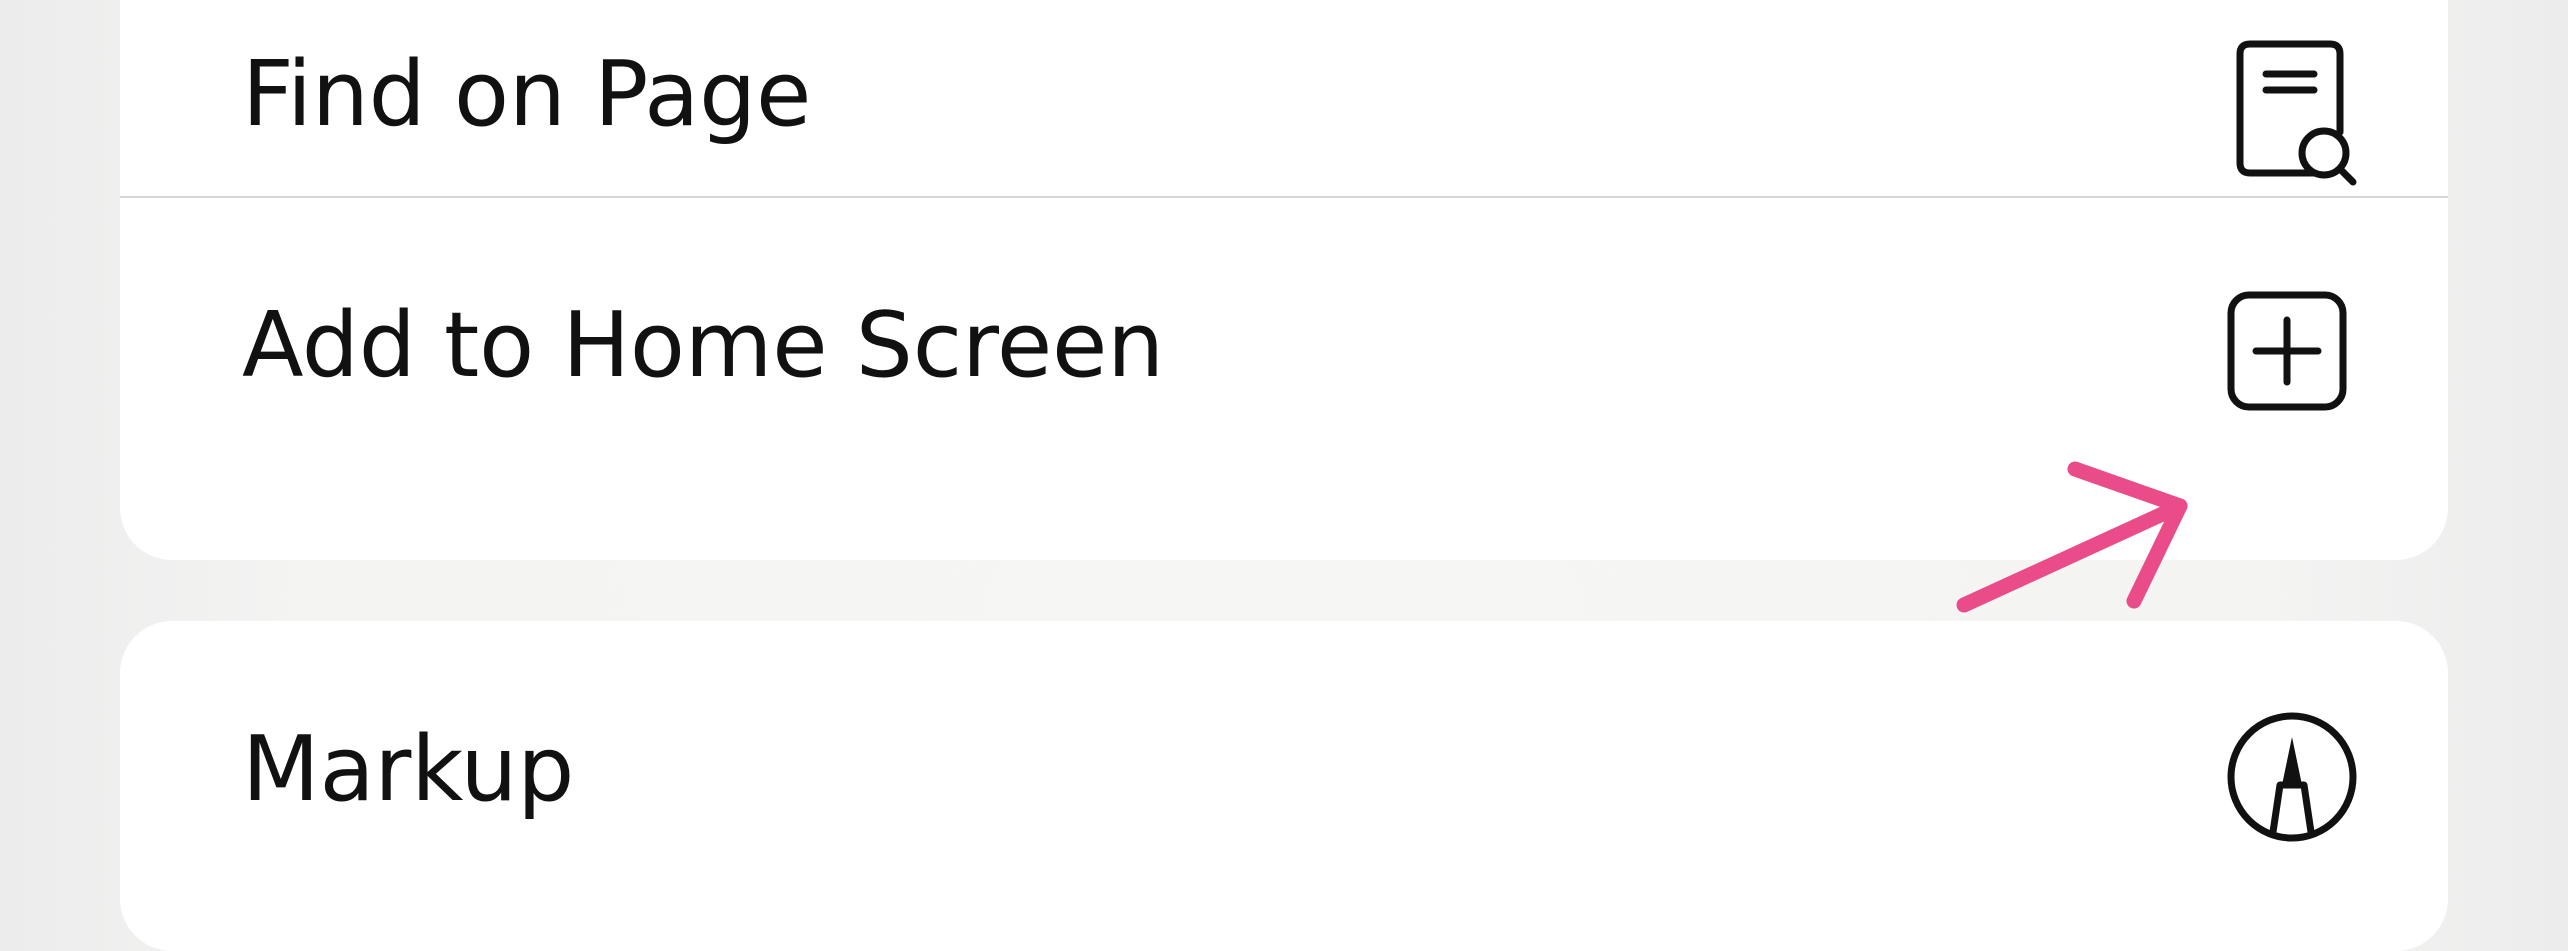 Image resolution: width=2568 pixels, height=951 pixels. I want to click on find-on-page-label: Find on Page, so click(527, 94).